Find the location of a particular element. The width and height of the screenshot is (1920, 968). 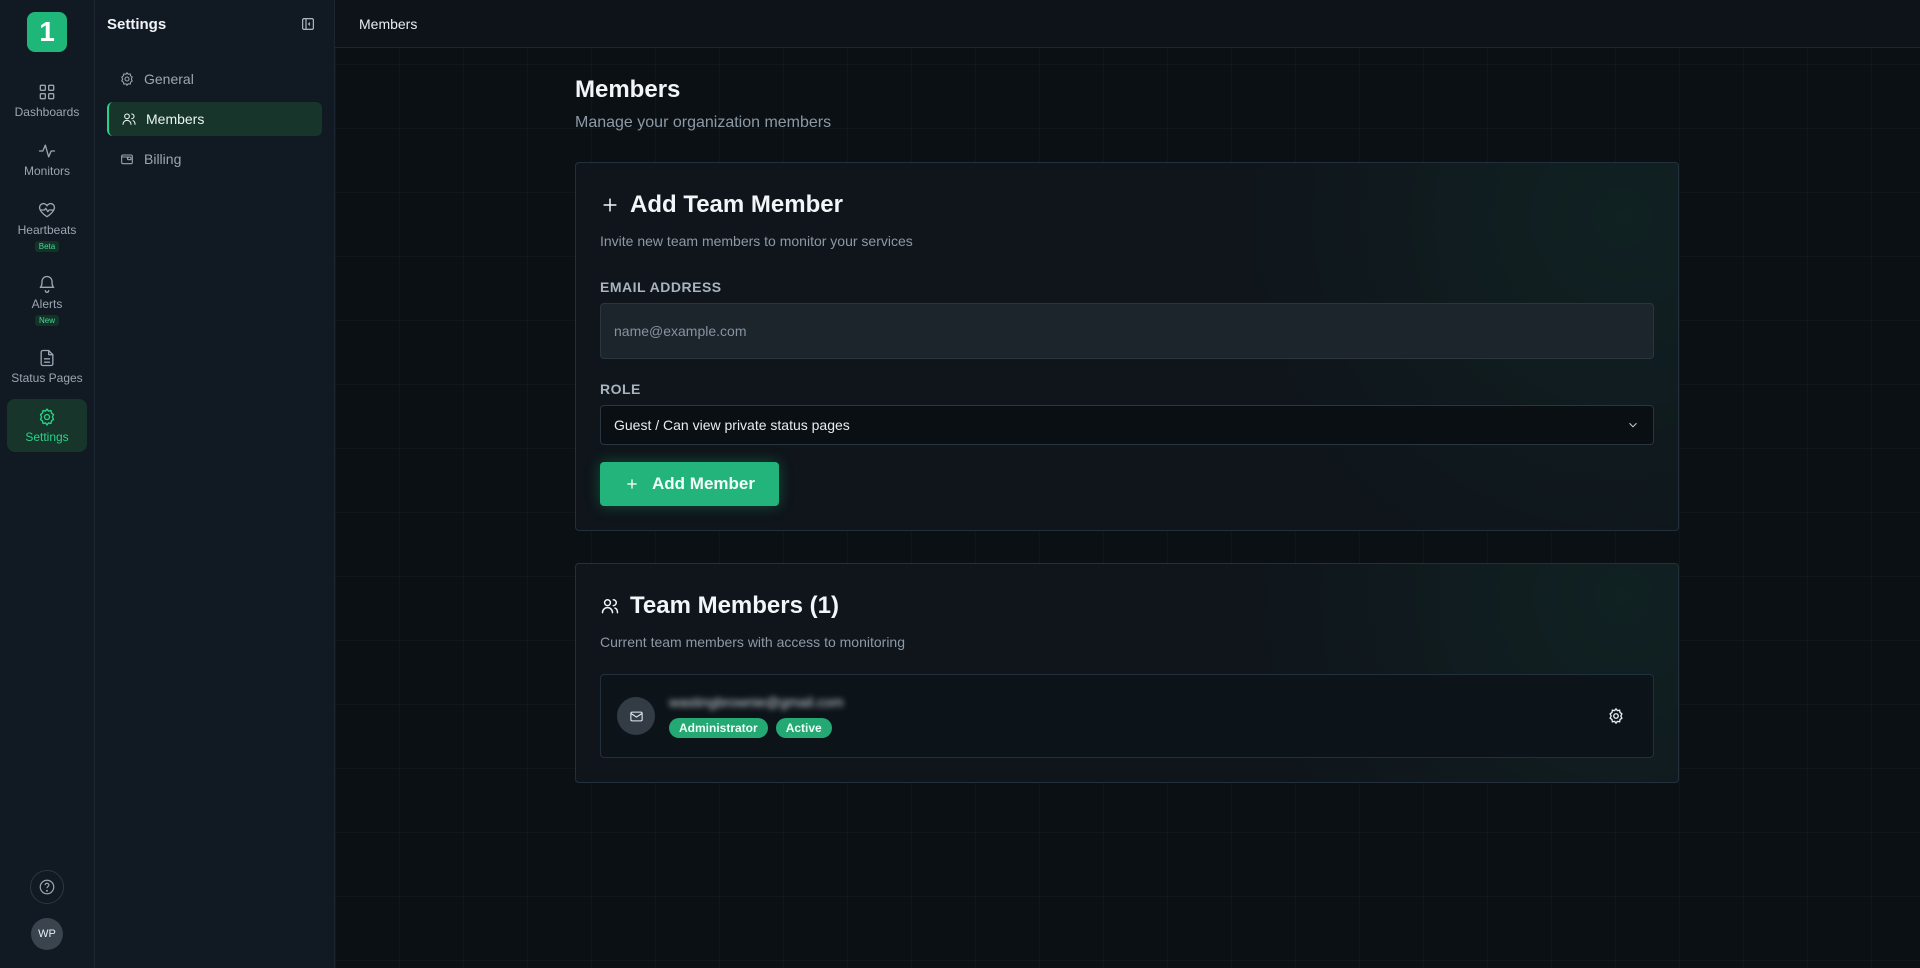

beta-badge: Beta is located at coordinates (47, 246).